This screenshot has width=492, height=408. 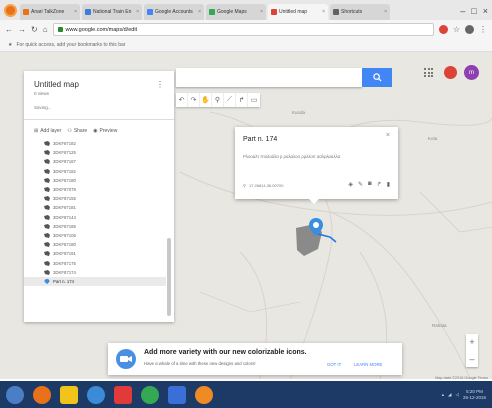 I want to click on search-input, so click(x=269, y=77).